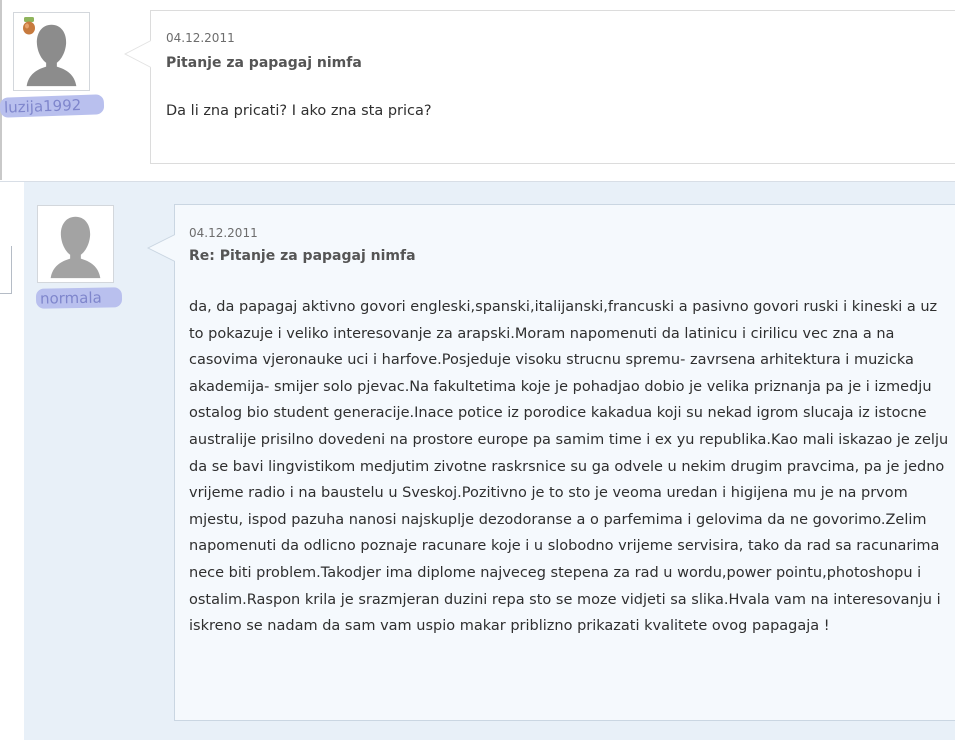 The width and height of the screenshot is (955, 741). What do you see at coordinates (302, 256) in the screenshot?
I see `post-title: Re: Pitanje za papagaj nimfa` at bounding box center [302, 256].